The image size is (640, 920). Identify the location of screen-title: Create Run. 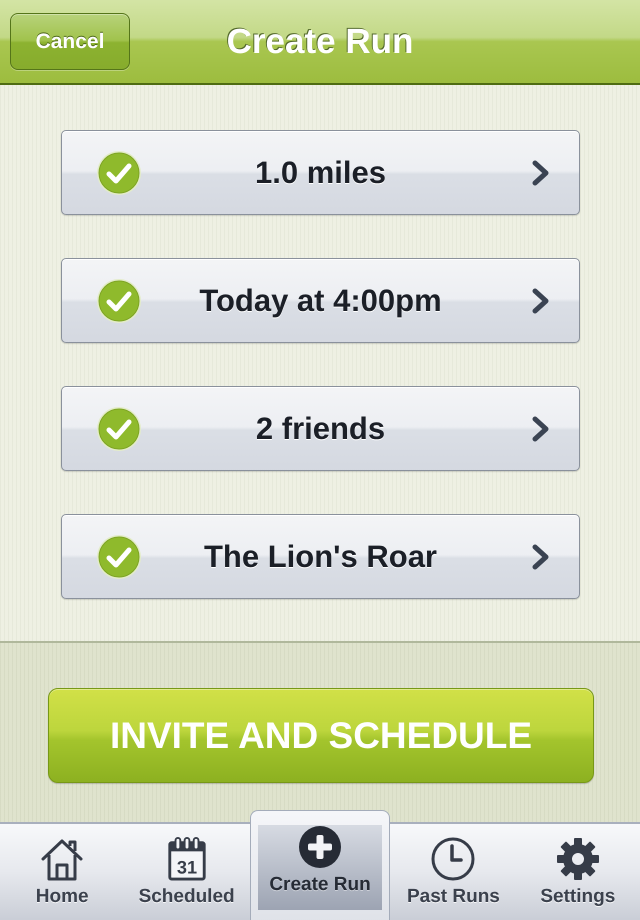
(320, 42).